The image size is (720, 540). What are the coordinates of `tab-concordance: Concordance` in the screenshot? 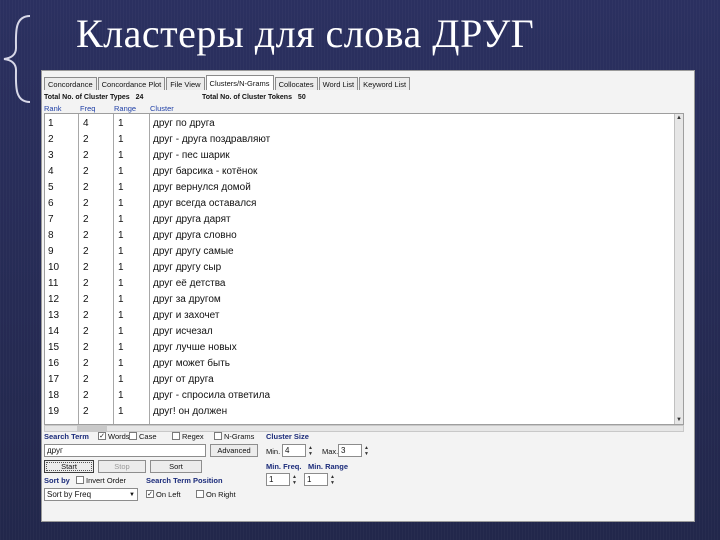 It's located at (70, 83).